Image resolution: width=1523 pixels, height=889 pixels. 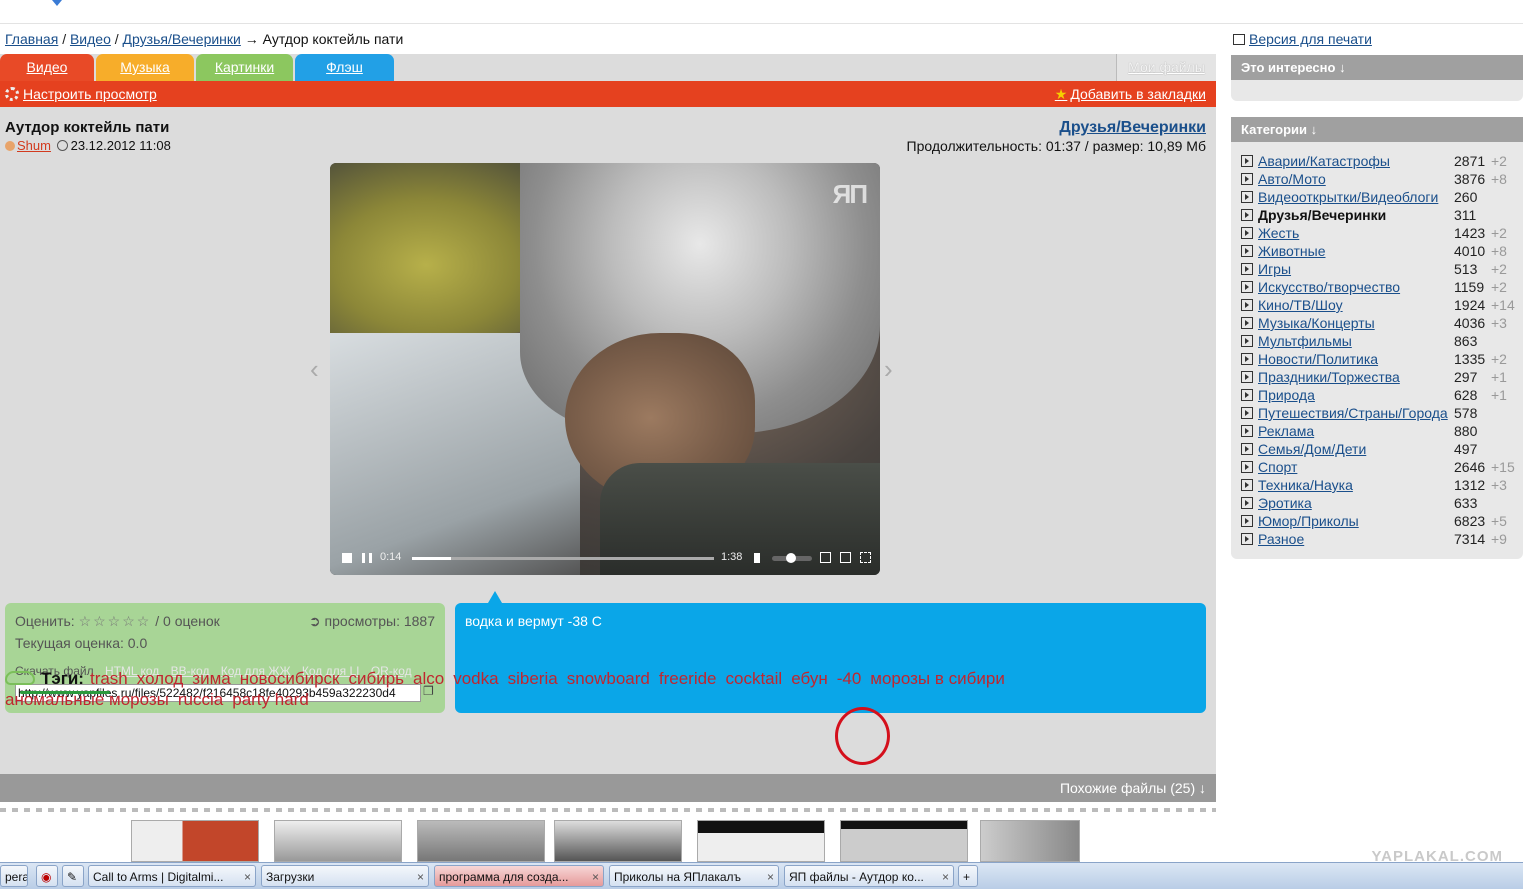 I want to click on breadcrumb-category: Друзья/Вечеринки, so click(x=182, y=39).